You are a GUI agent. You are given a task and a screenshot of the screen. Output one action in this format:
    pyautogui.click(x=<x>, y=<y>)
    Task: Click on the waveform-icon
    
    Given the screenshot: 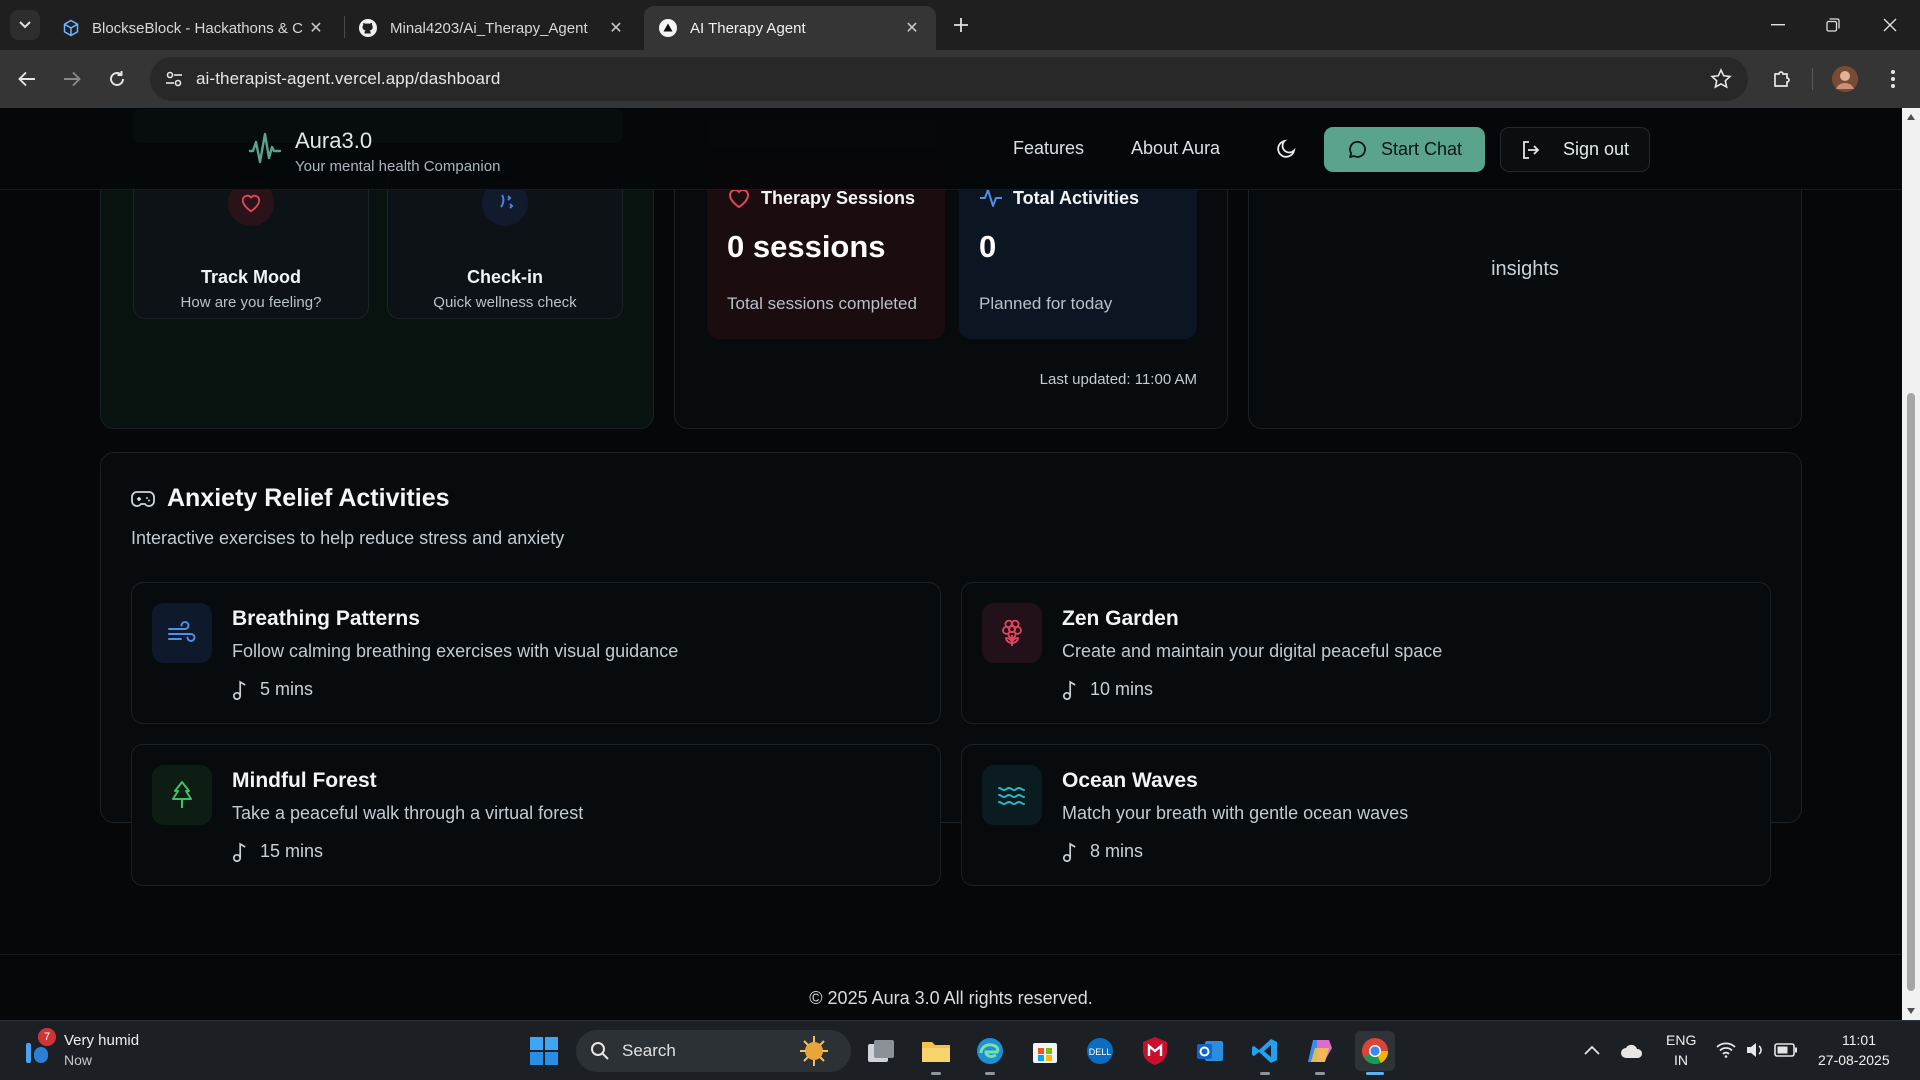 What is the action you would take?
    pyautogui.click(x=265, y=148)
    